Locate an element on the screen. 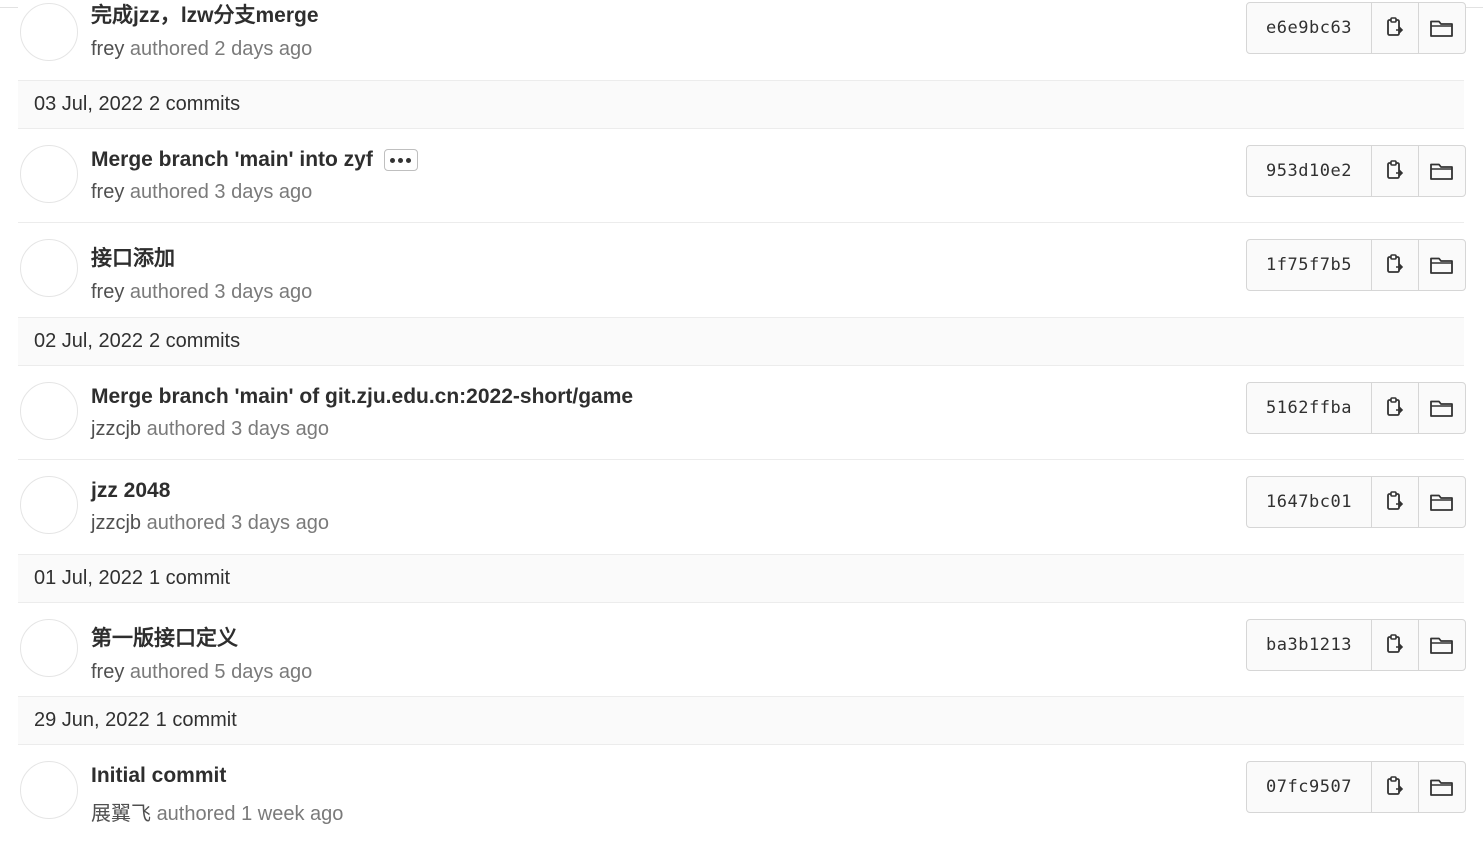 The width and height of the screenshot is (1483, 855). commit-sha-button: 07fc9507 is located at coordinates (1309, 787).